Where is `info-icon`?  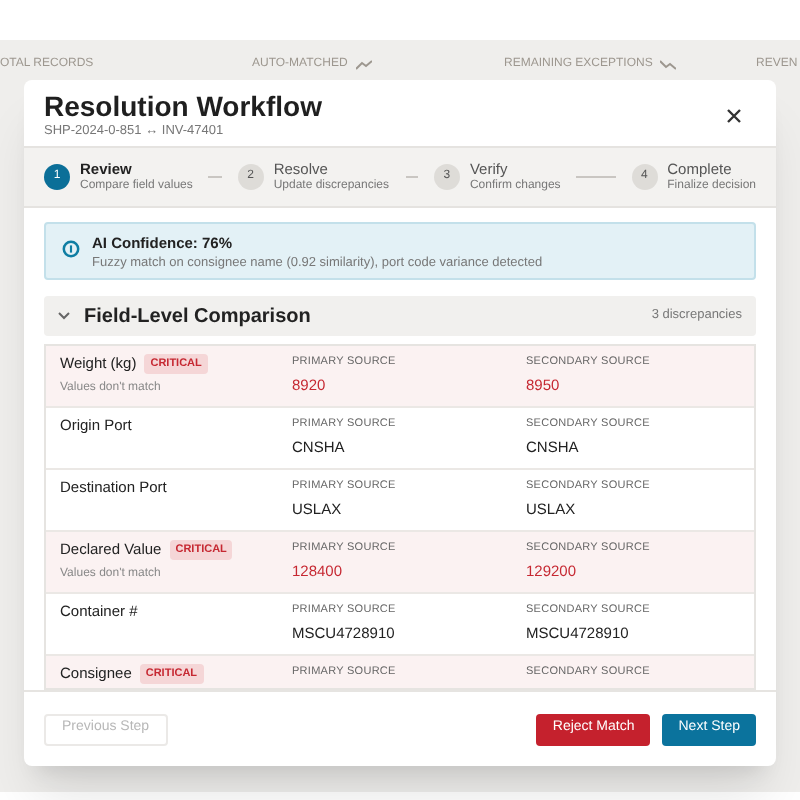
info-icon is located at coordinates (71, 249).